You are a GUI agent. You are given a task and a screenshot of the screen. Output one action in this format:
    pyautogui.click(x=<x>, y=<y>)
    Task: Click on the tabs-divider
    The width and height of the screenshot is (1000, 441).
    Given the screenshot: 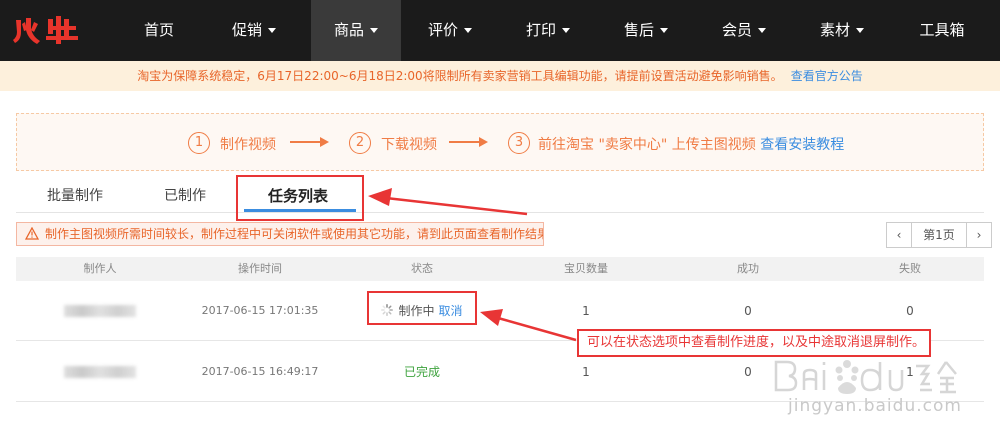 What is the action you would take?
    pyautogui.click(x=500, y=212)
    